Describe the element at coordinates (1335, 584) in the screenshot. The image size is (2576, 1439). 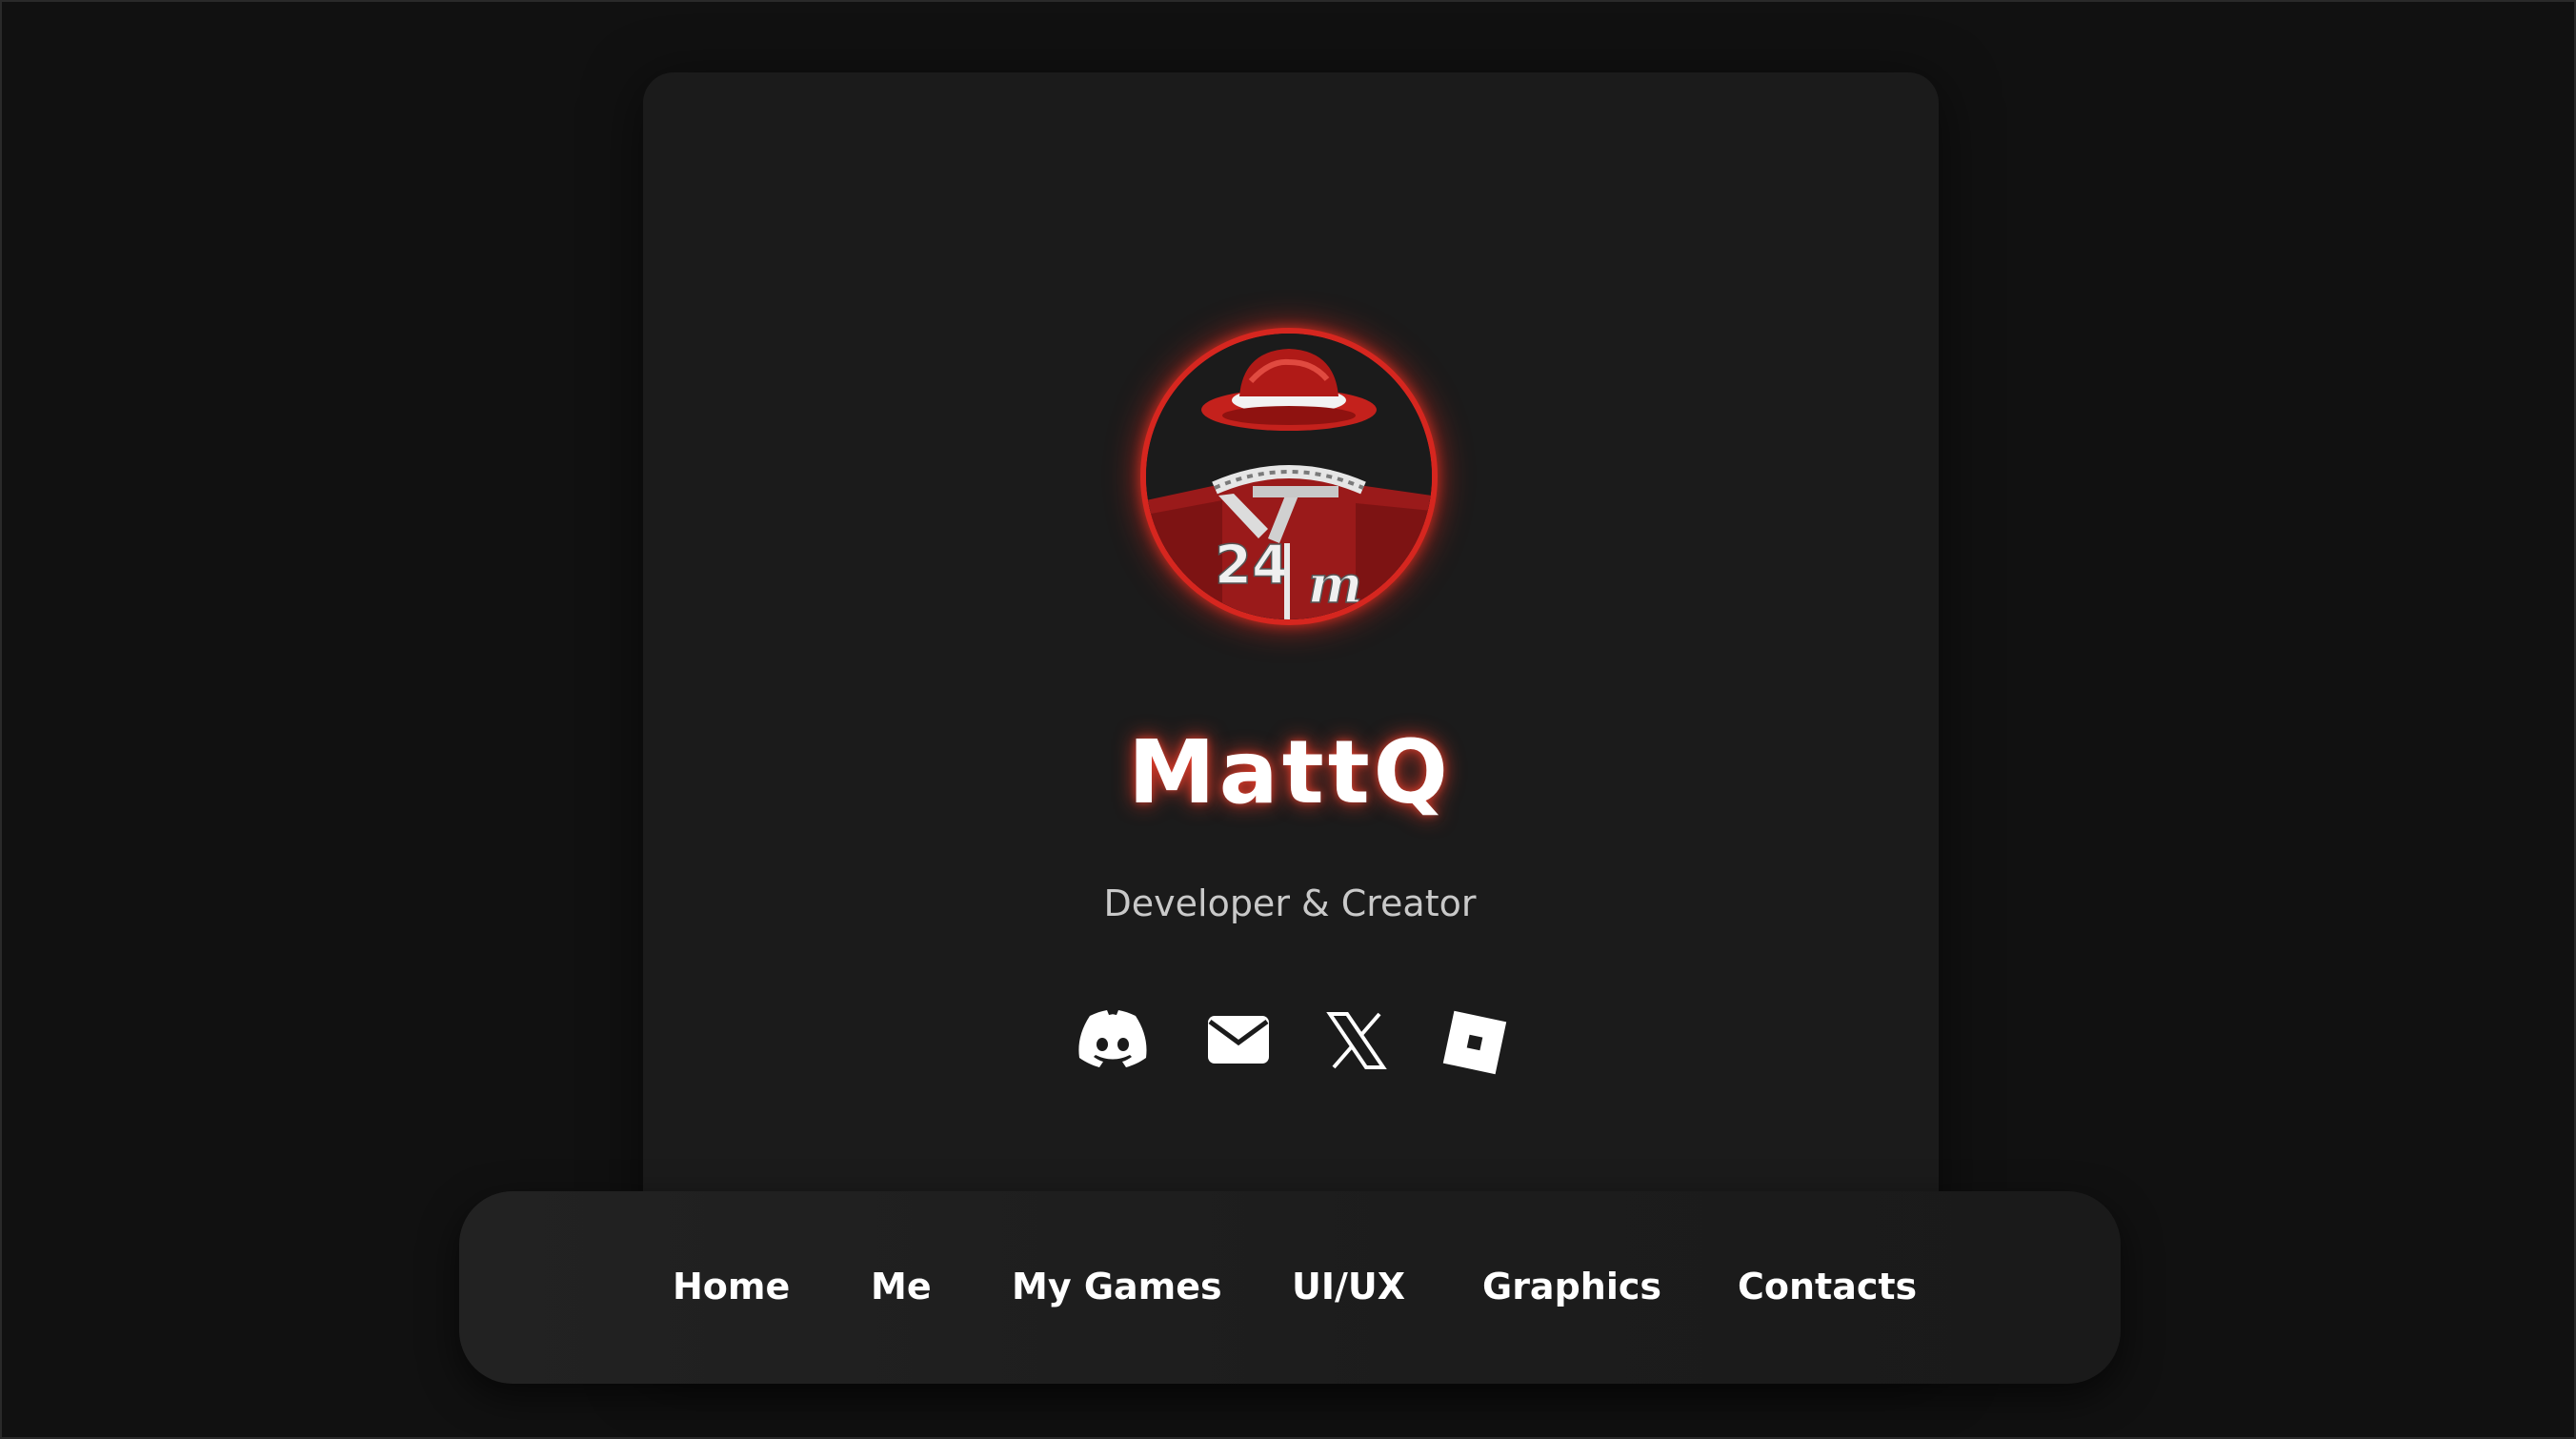
I see `svg-text: m` at that location.